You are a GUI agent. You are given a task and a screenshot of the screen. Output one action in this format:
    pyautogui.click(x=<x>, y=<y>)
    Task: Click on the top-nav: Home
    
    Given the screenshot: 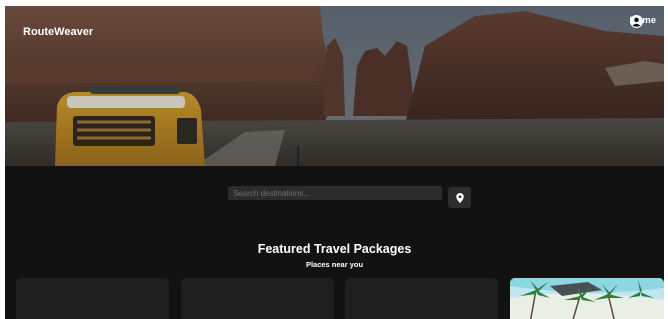 What is the action you would take?
    pyautogui.click(x=642, y=21)
    